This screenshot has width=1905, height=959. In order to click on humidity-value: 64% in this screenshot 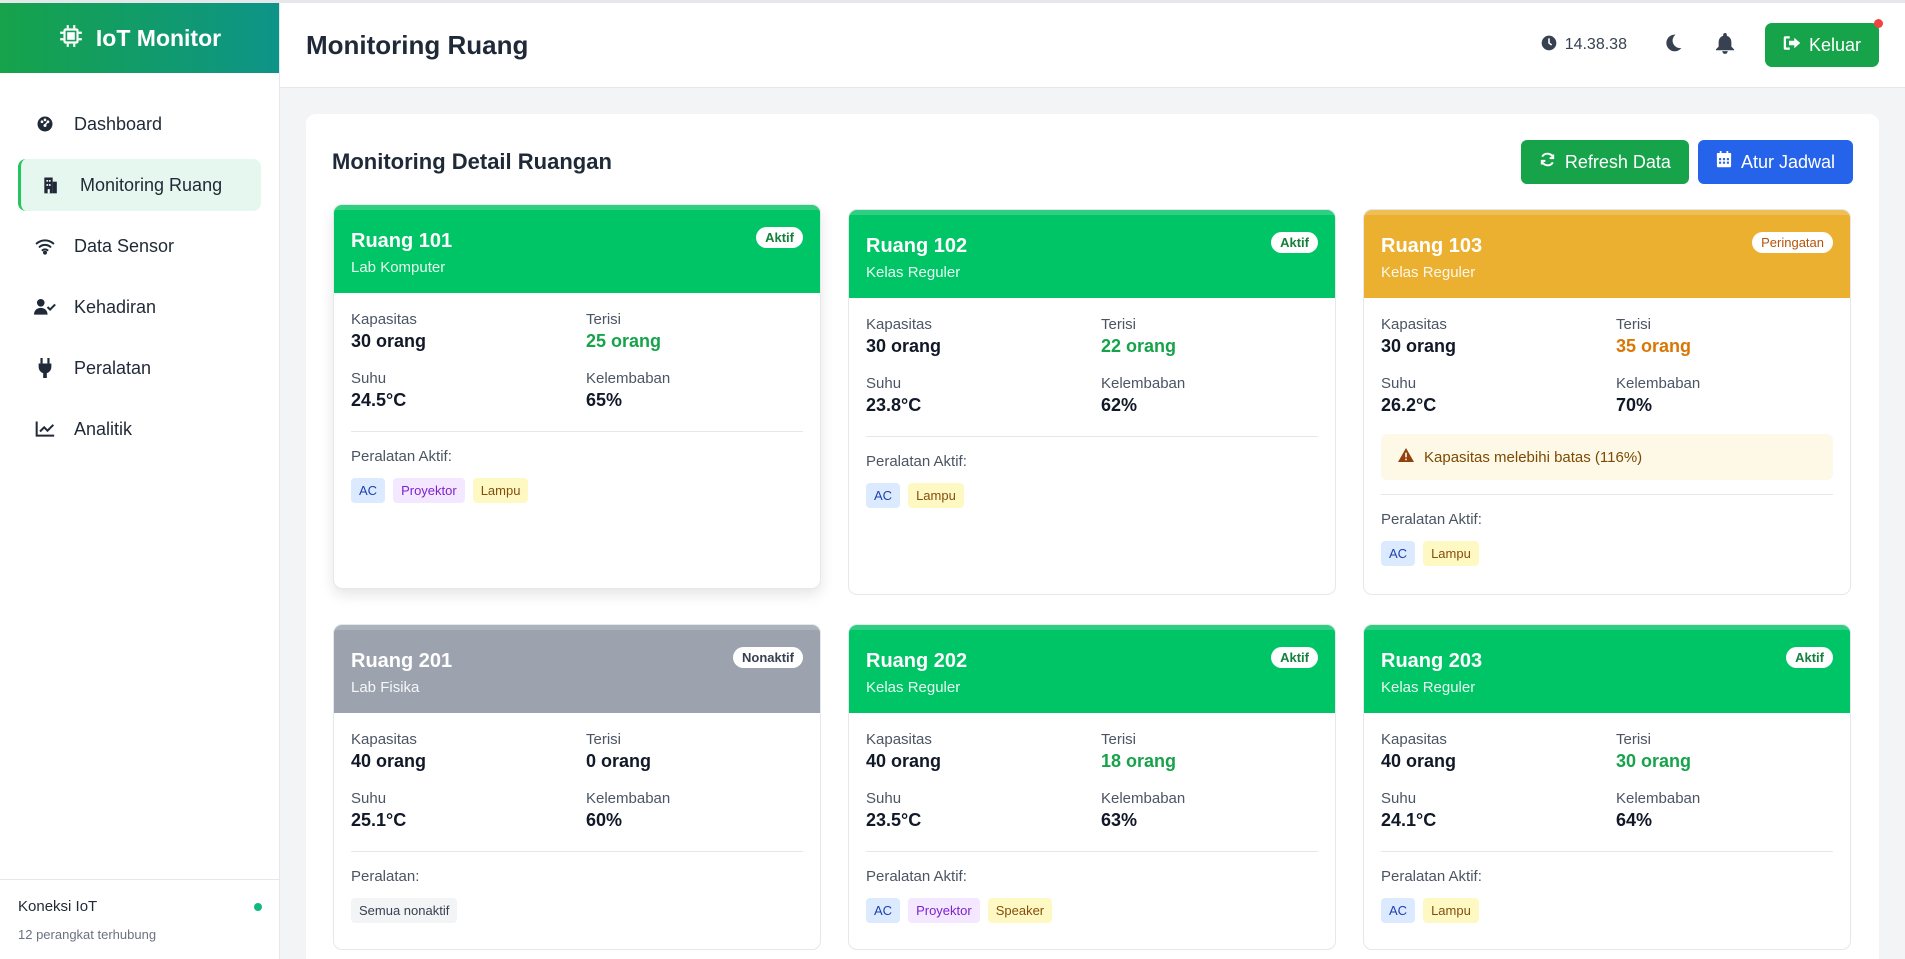, I will do `click(1634, 820)`.